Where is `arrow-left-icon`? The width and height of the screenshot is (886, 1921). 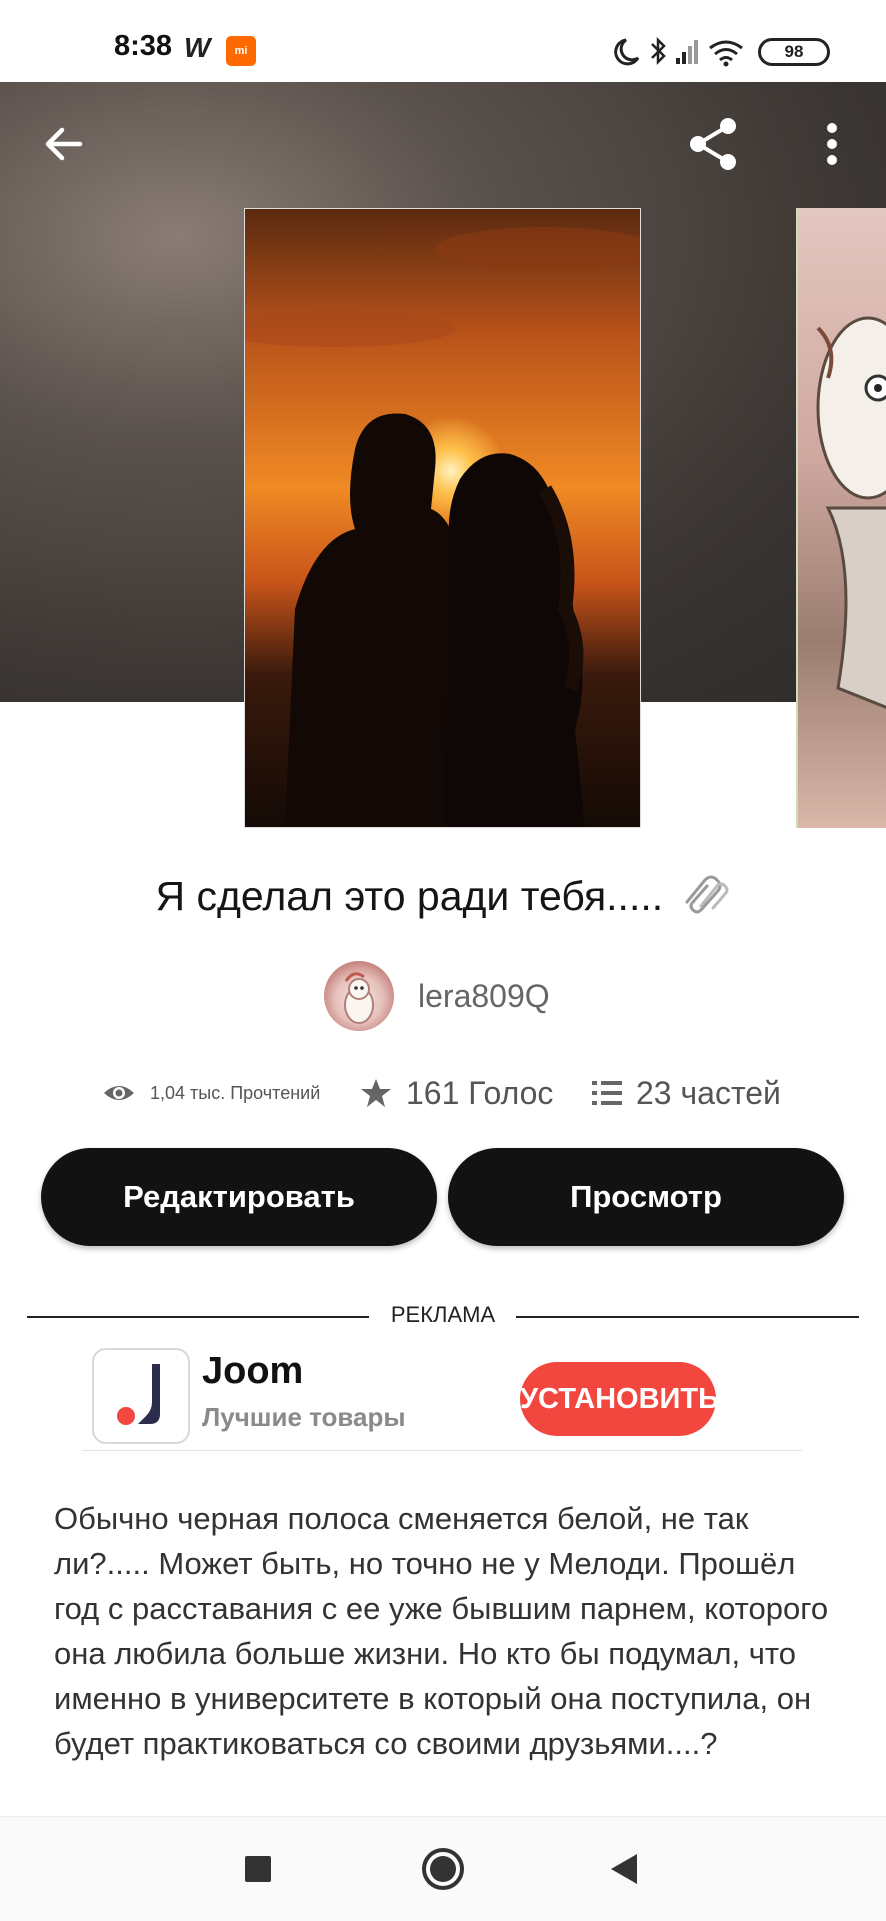 arrow-left-icon is located at coordinates (64, 144).